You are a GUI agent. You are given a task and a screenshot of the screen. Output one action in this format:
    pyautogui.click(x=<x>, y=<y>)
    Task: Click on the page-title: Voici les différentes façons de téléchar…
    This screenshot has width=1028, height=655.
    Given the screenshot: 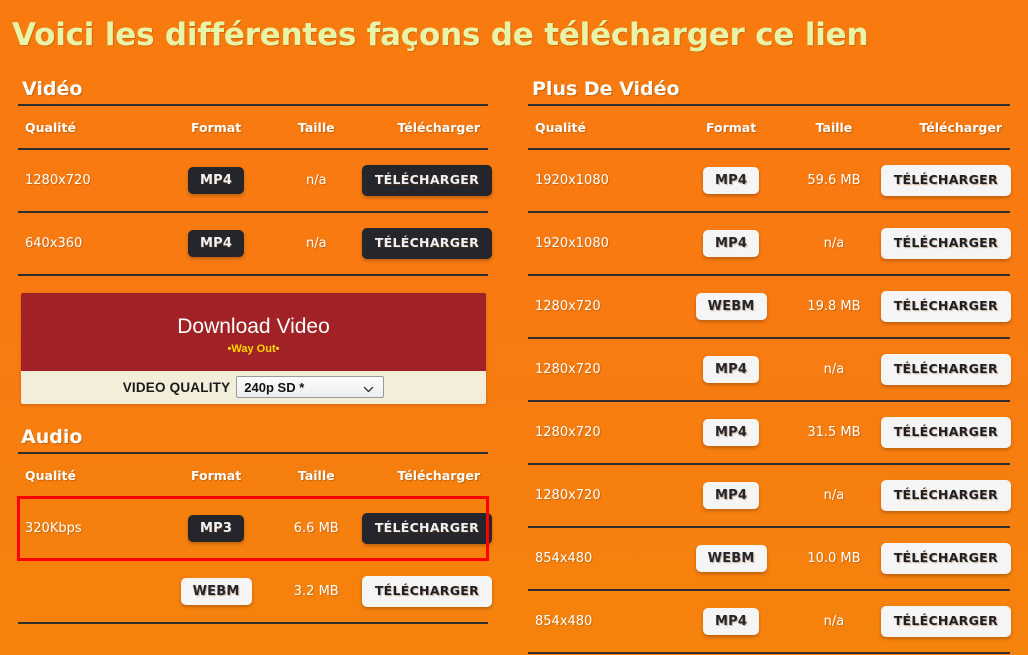 What is the action you would take?
    pyautogui.click(x=440, y=35)
    